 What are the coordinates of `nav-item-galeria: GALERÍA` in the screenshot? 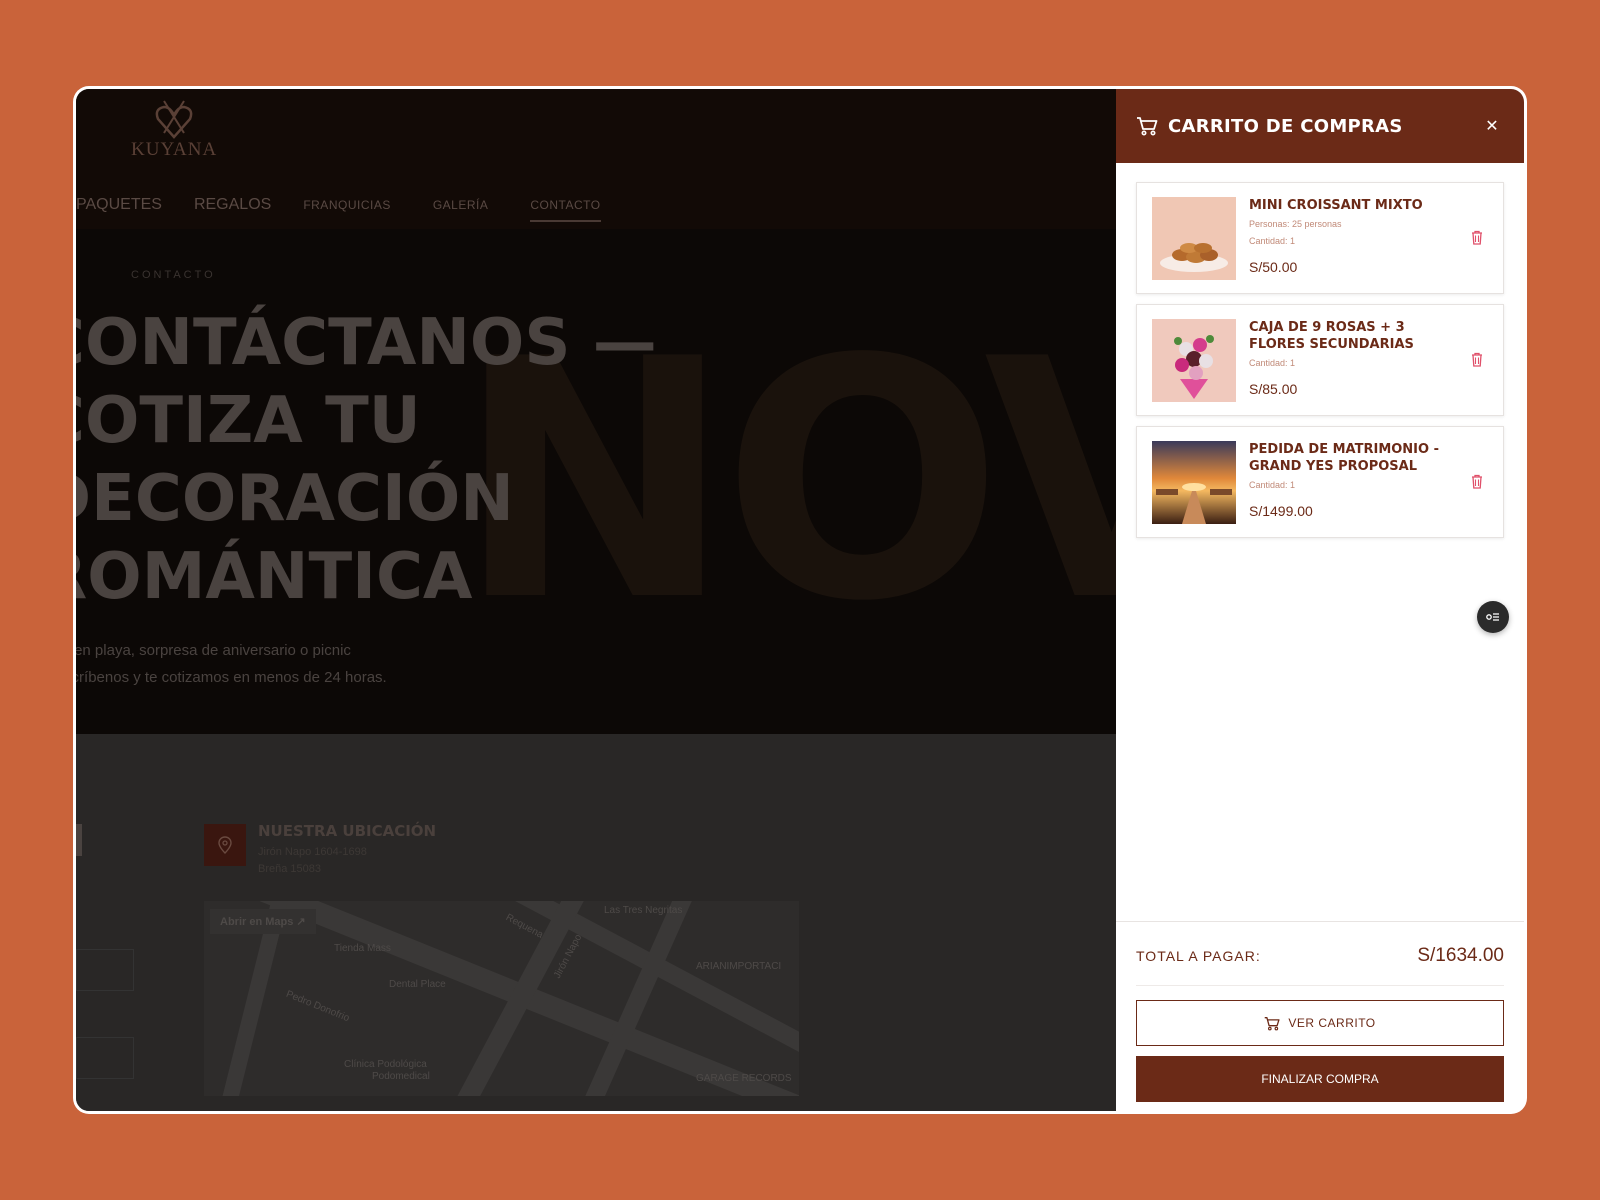 It's located at (461, 205).